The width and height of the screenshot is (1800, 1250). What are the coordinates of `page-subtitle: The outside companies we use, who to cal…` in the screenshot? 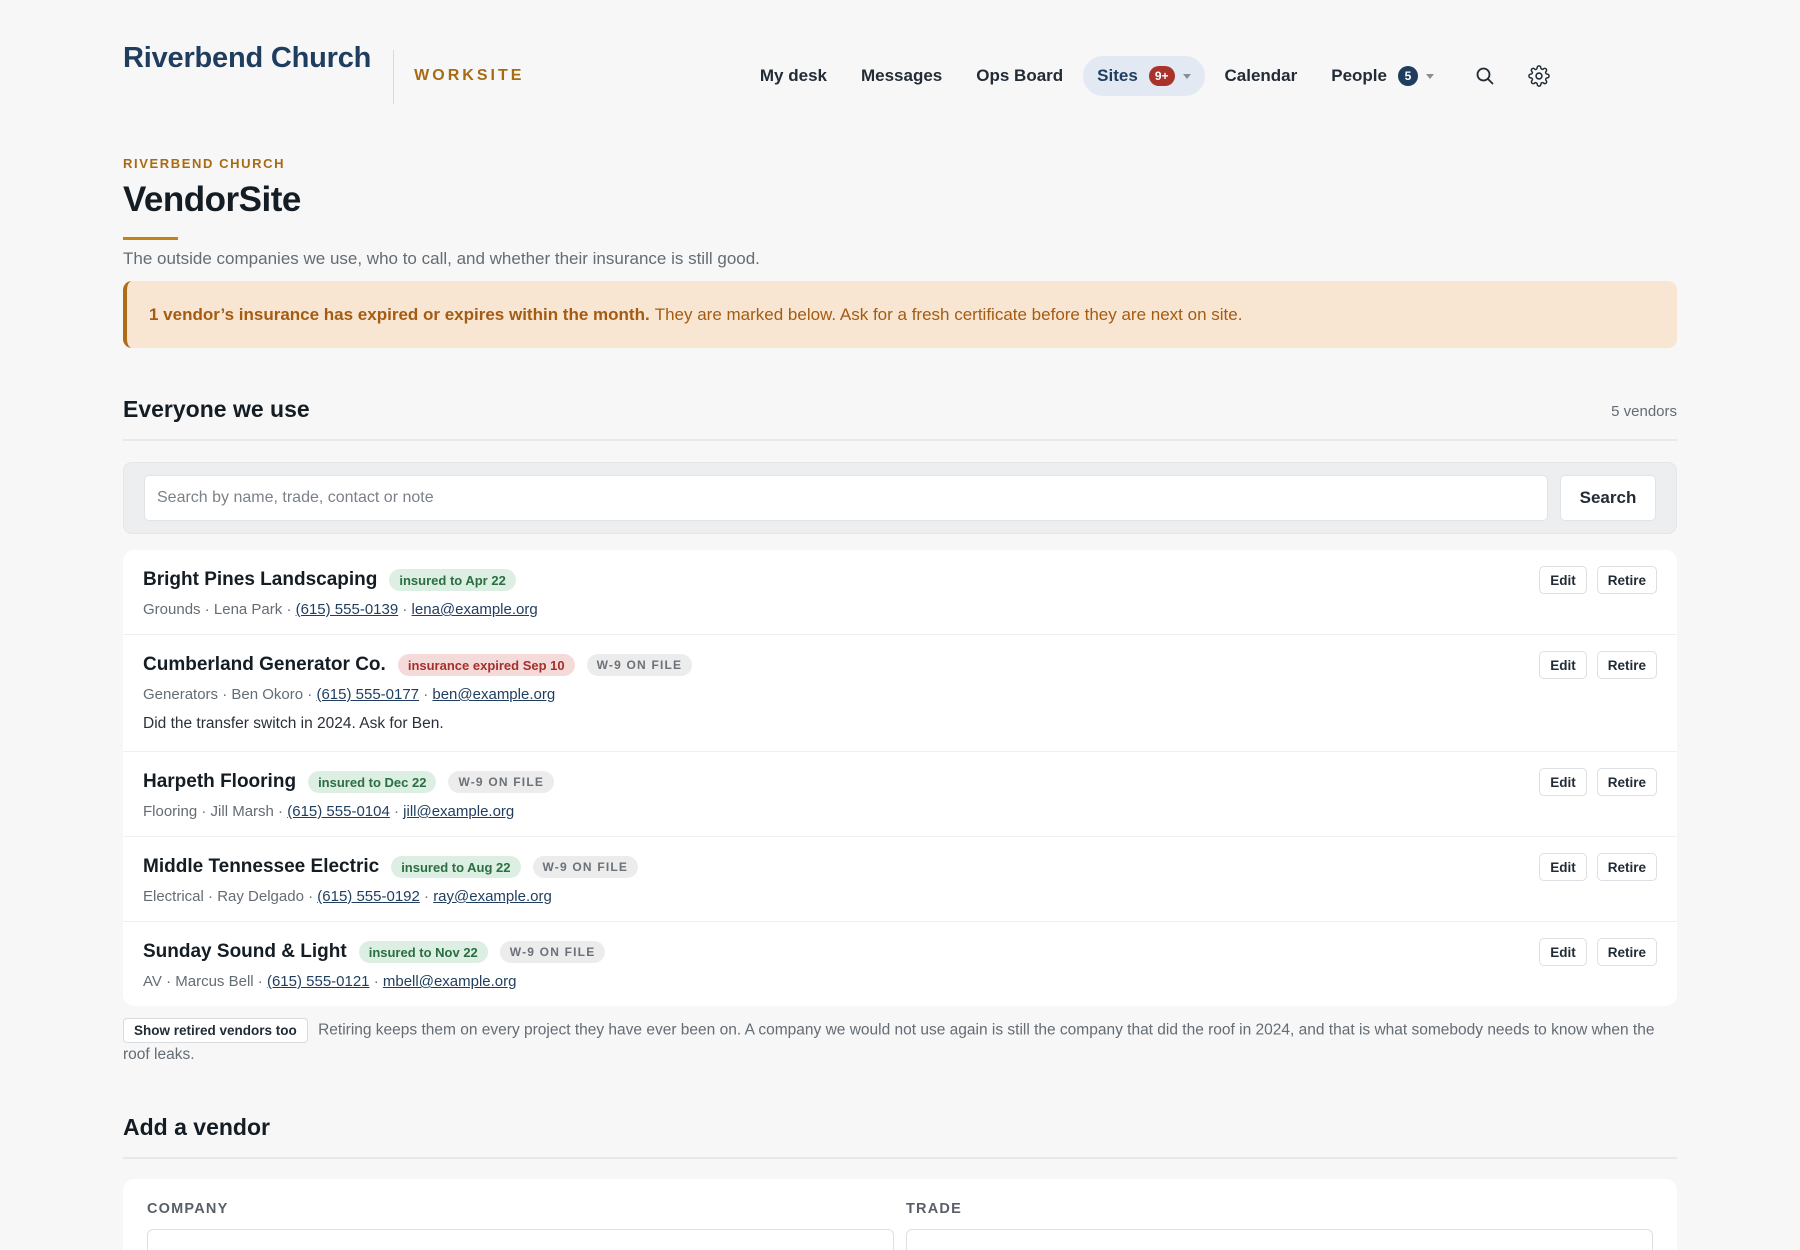 It's located at (441, 258).